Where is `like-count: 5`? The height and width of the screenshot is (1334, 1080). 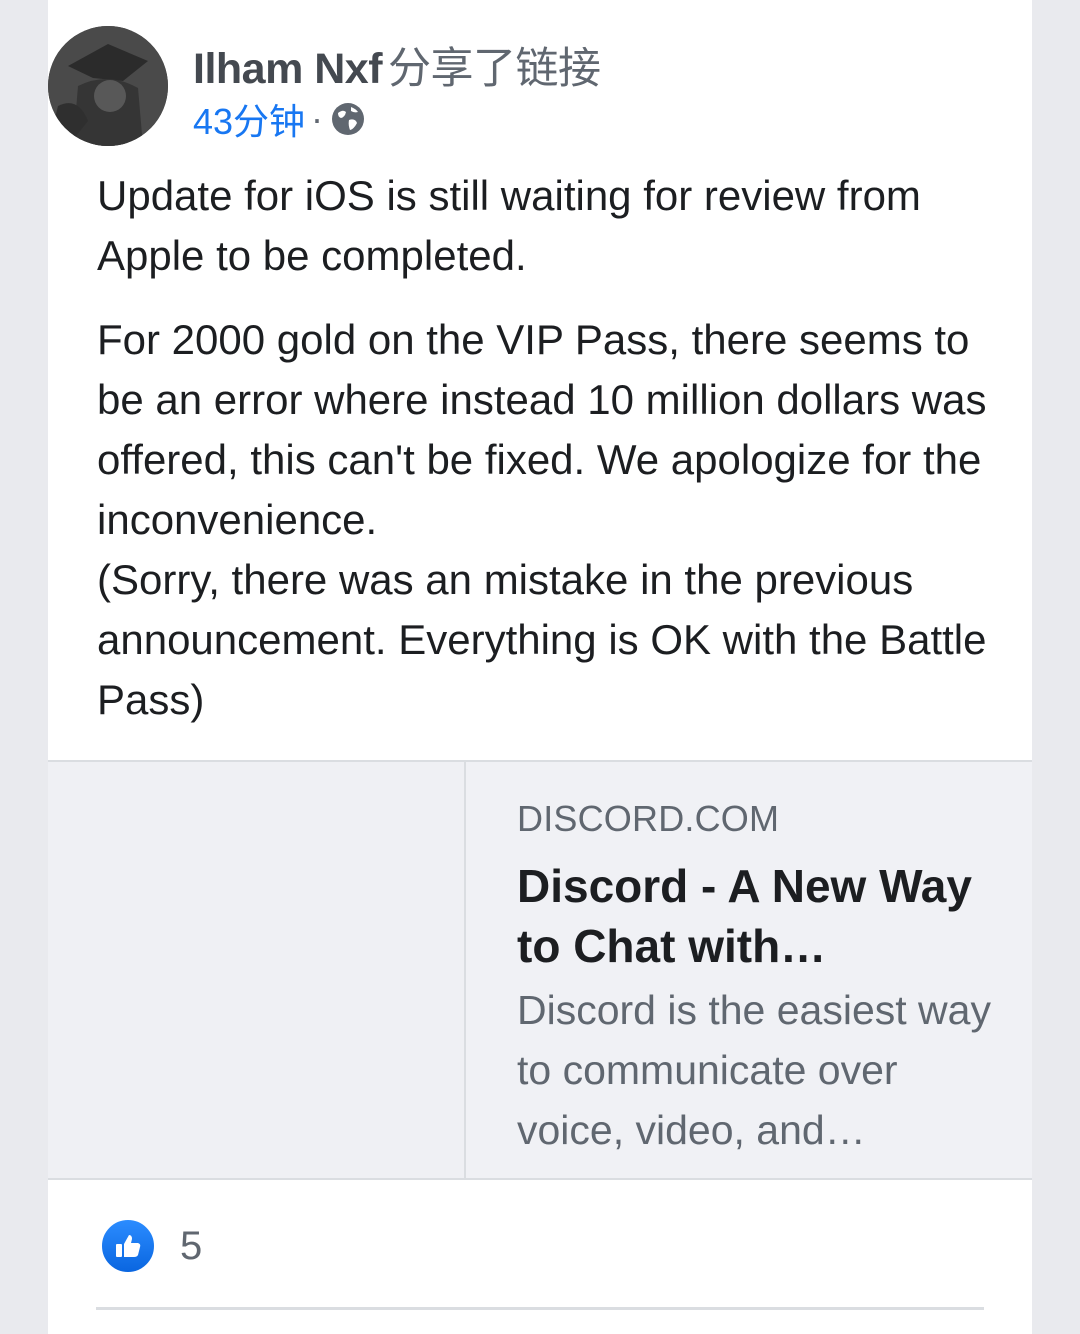
like-count: 5 is located at coordinates (191, 1245).